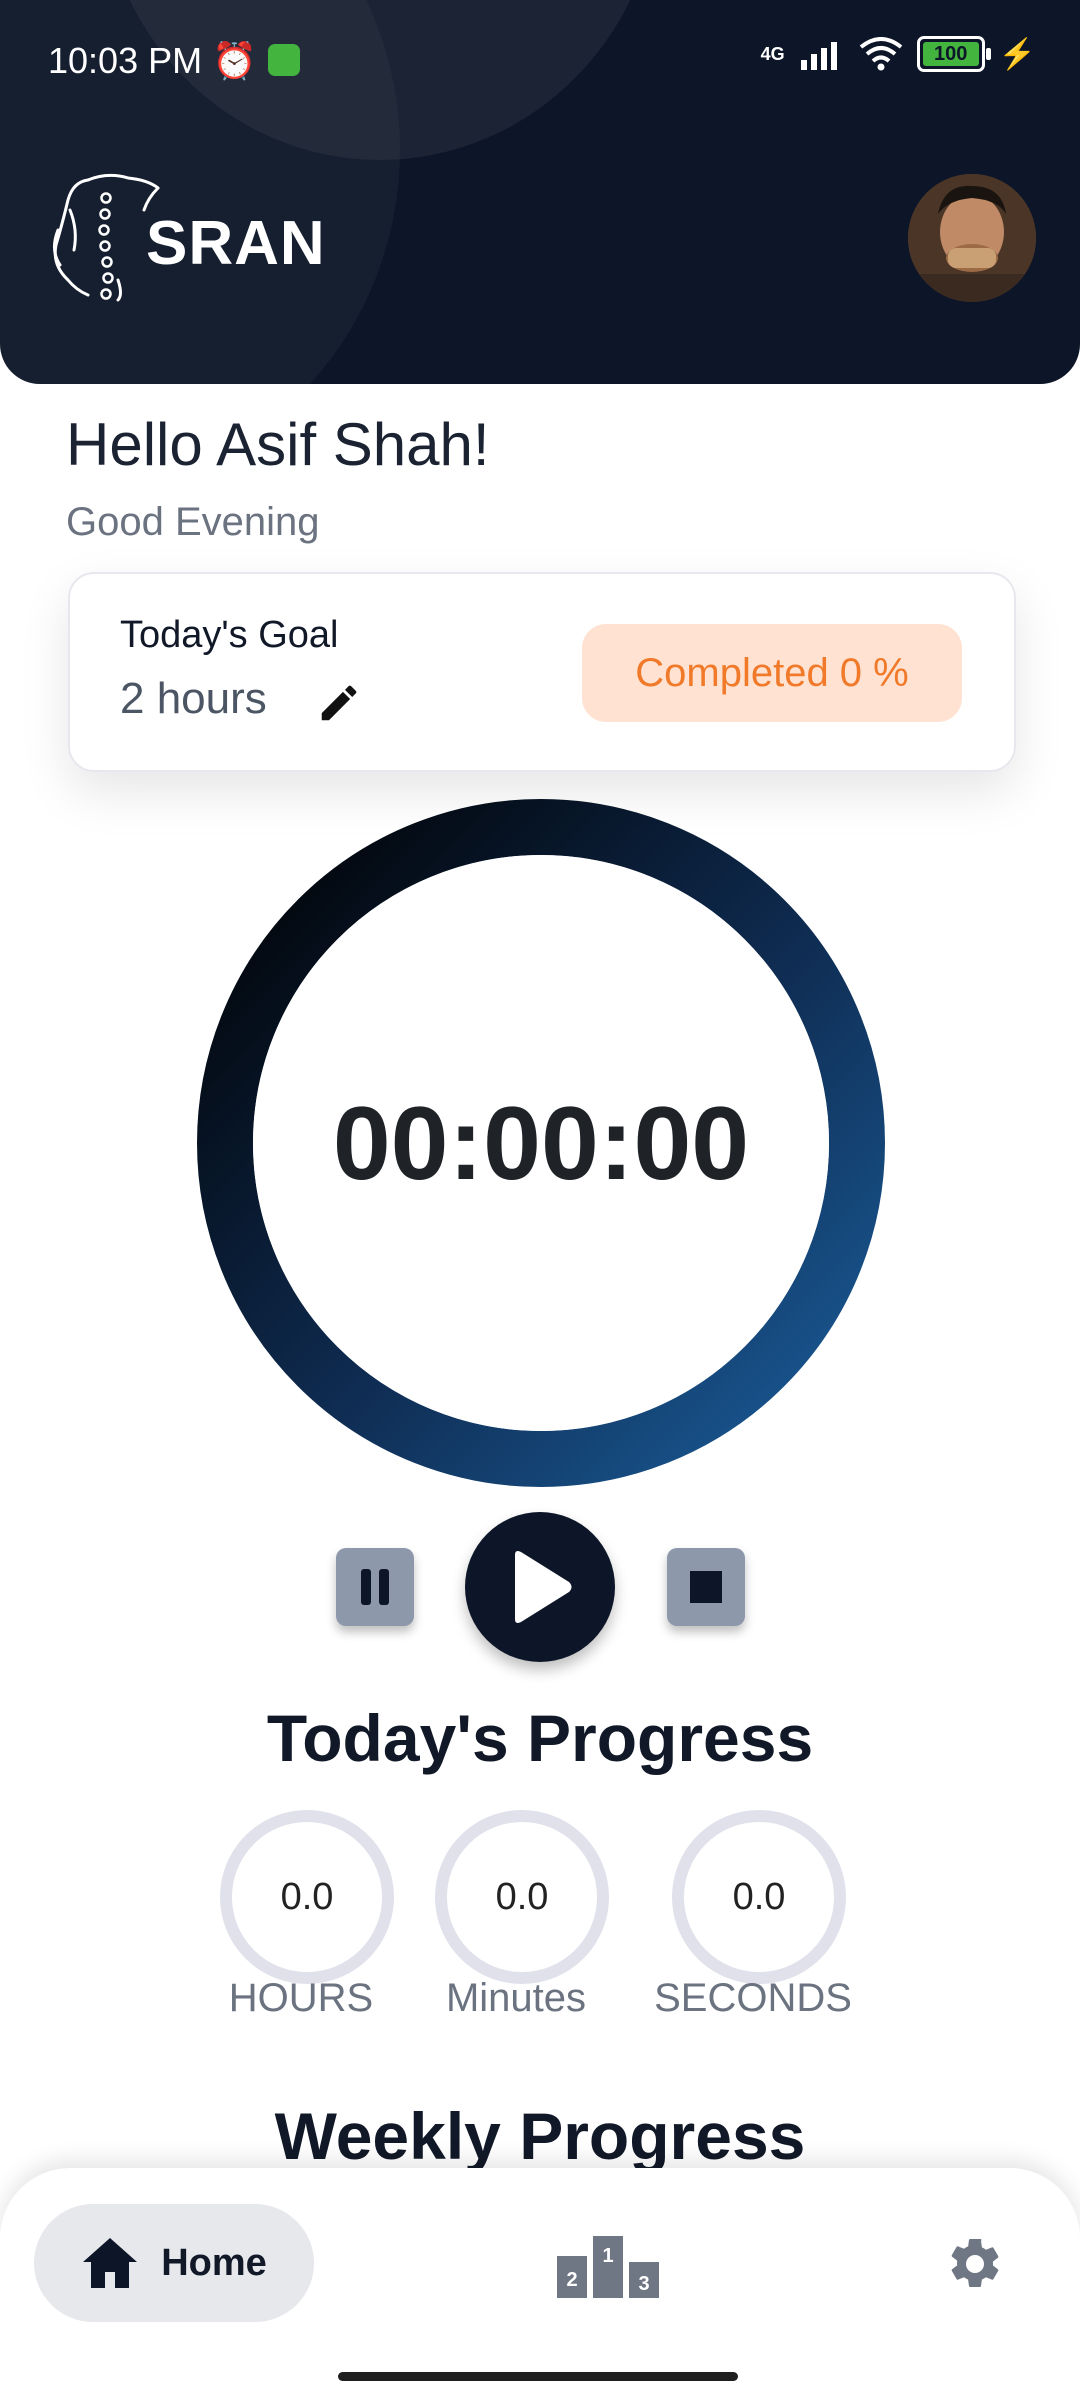 The width and height of the screenshot is (1080, 2400). I want to click on alarm-icon: ⏰, so click(234, 60).